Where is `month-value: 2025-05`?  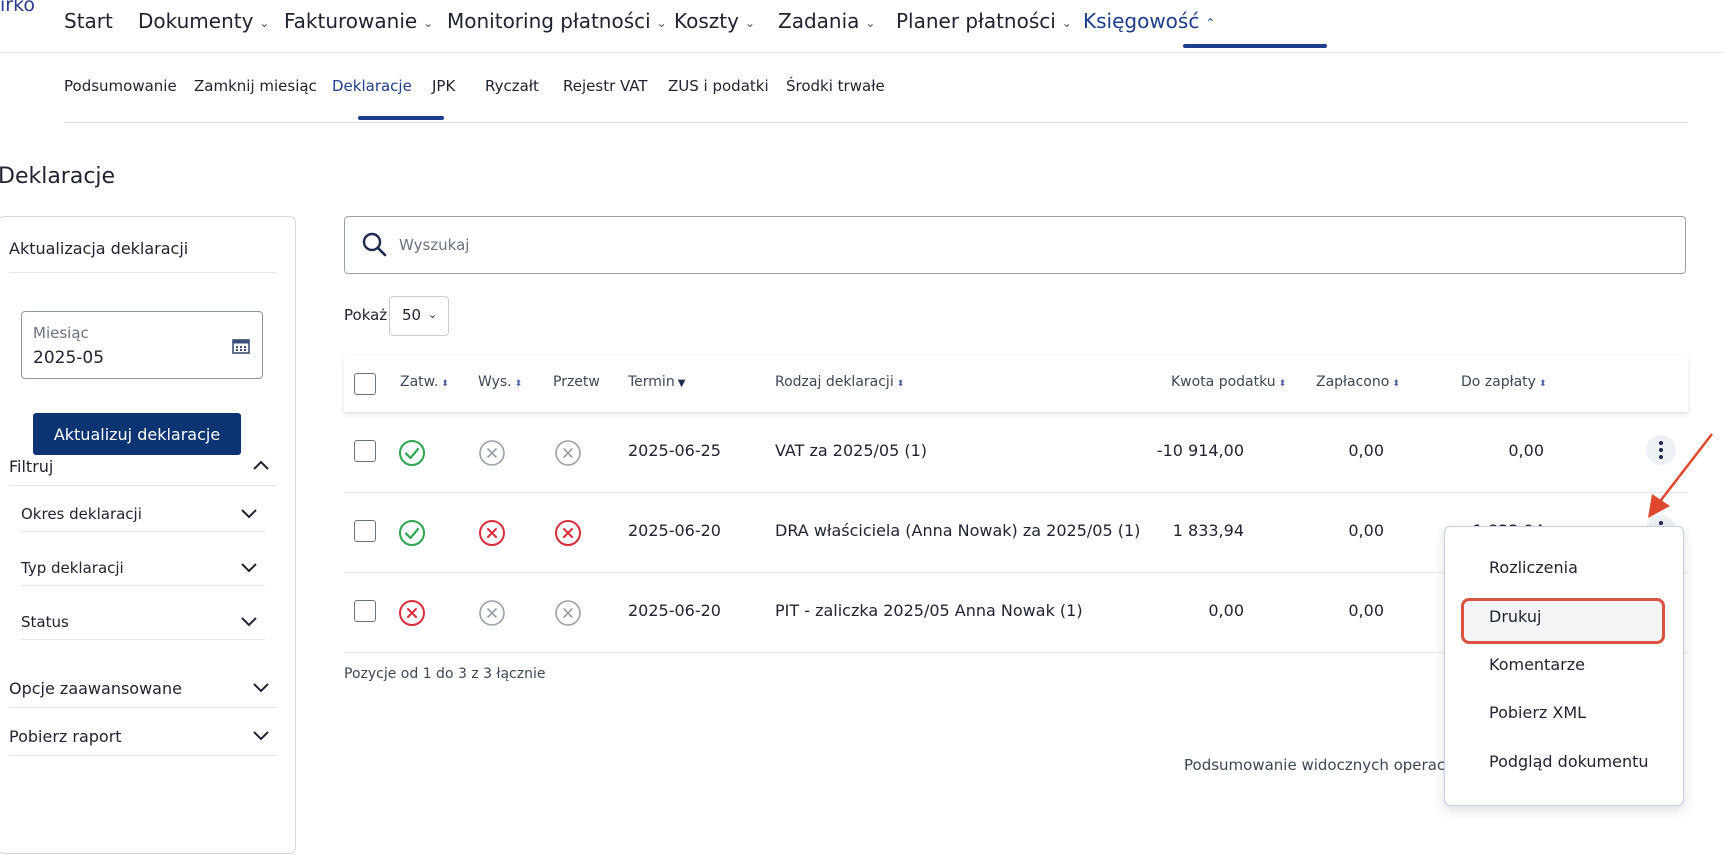
month-value: 2025-05 is located at coordinates (69, 358).